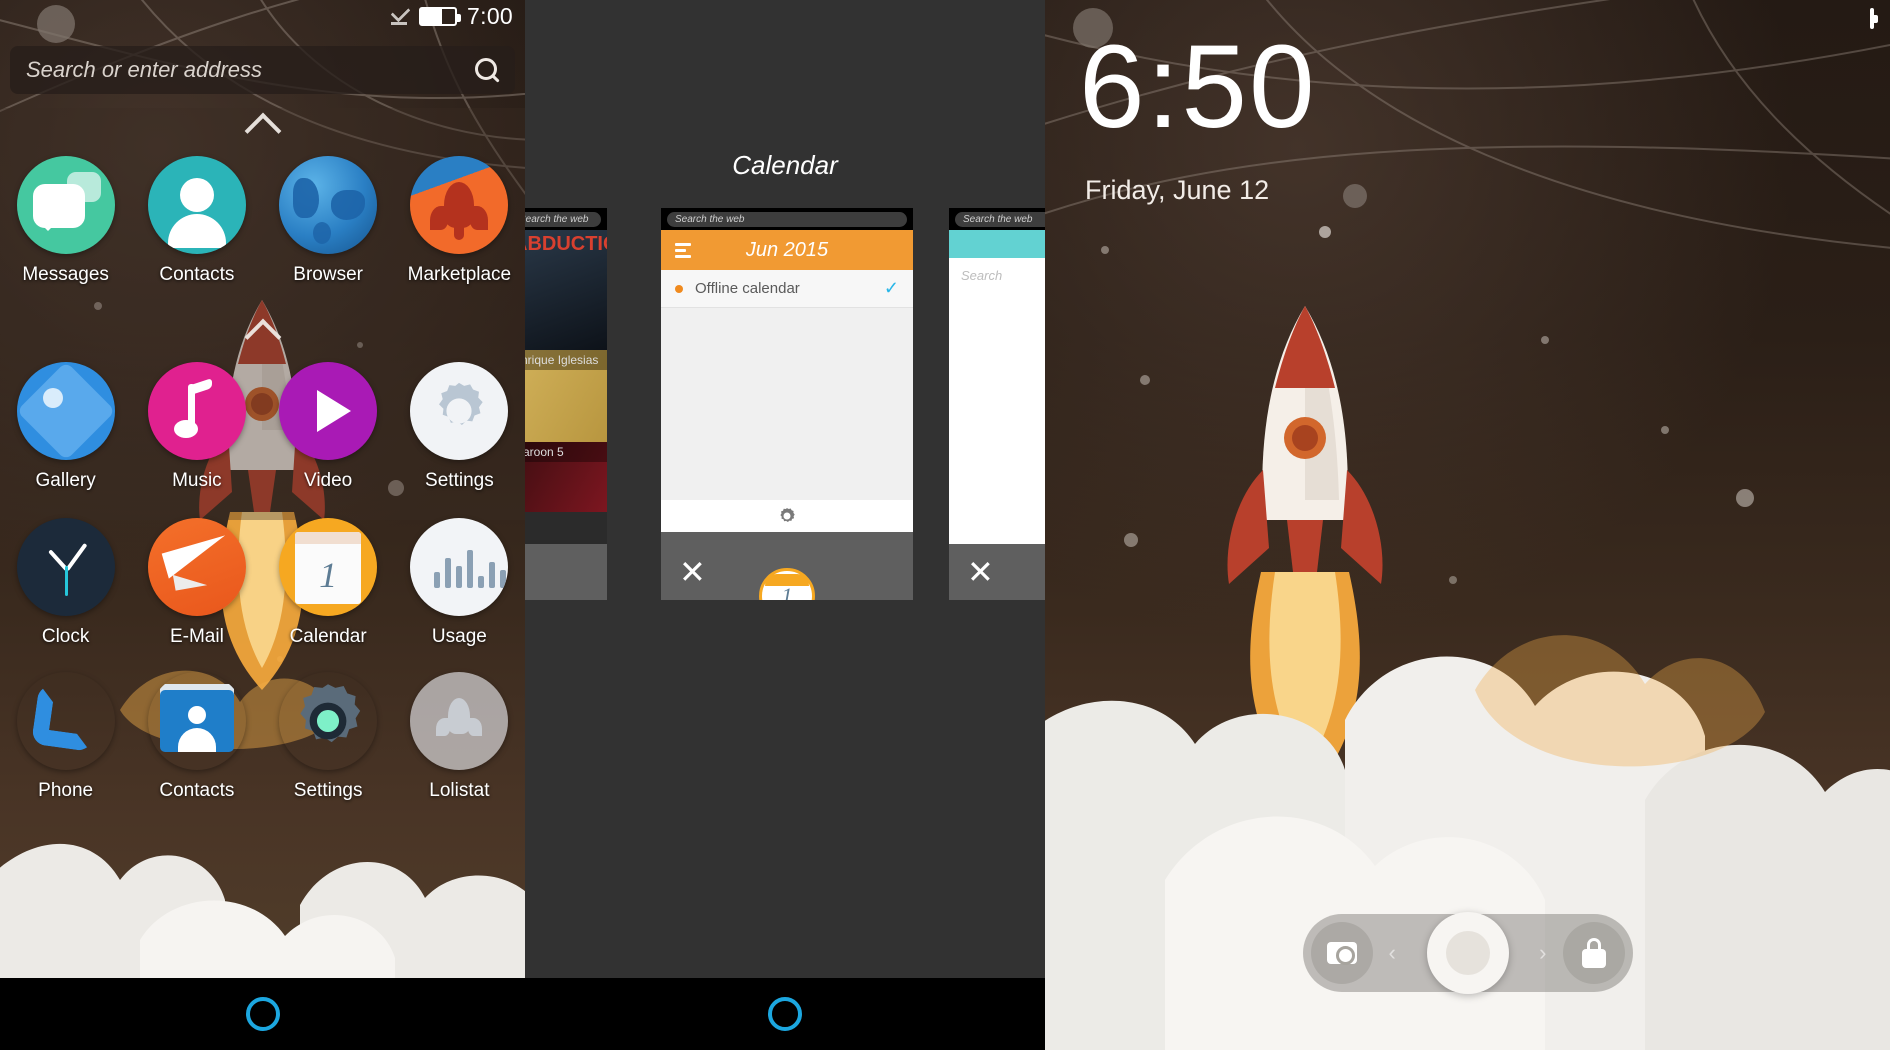  What do you see at coordinates (566, 360) in the screenshot?
I see `album-title: Enrique Iglesias` at bounding box center [566, 360].